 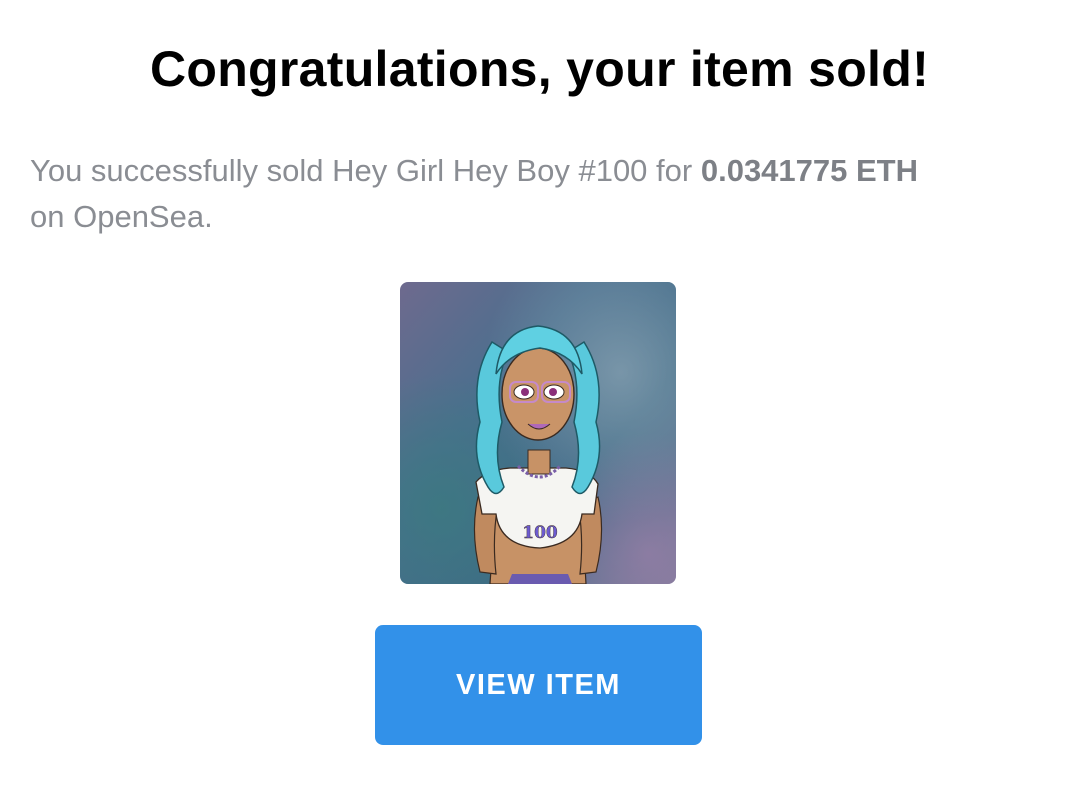 I want to click on sale-price: 0.0341775 ETH, so click(x=809, y=170).